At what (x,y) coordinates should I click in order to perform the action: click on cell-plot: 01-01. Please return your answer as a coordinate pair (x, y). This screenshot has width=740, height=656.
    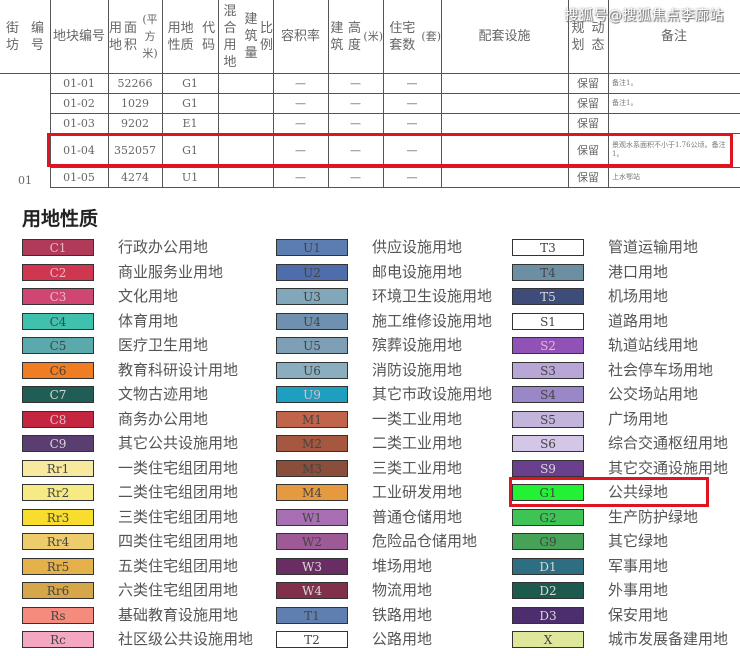
    Looking at the image, I should click on (79, 83).